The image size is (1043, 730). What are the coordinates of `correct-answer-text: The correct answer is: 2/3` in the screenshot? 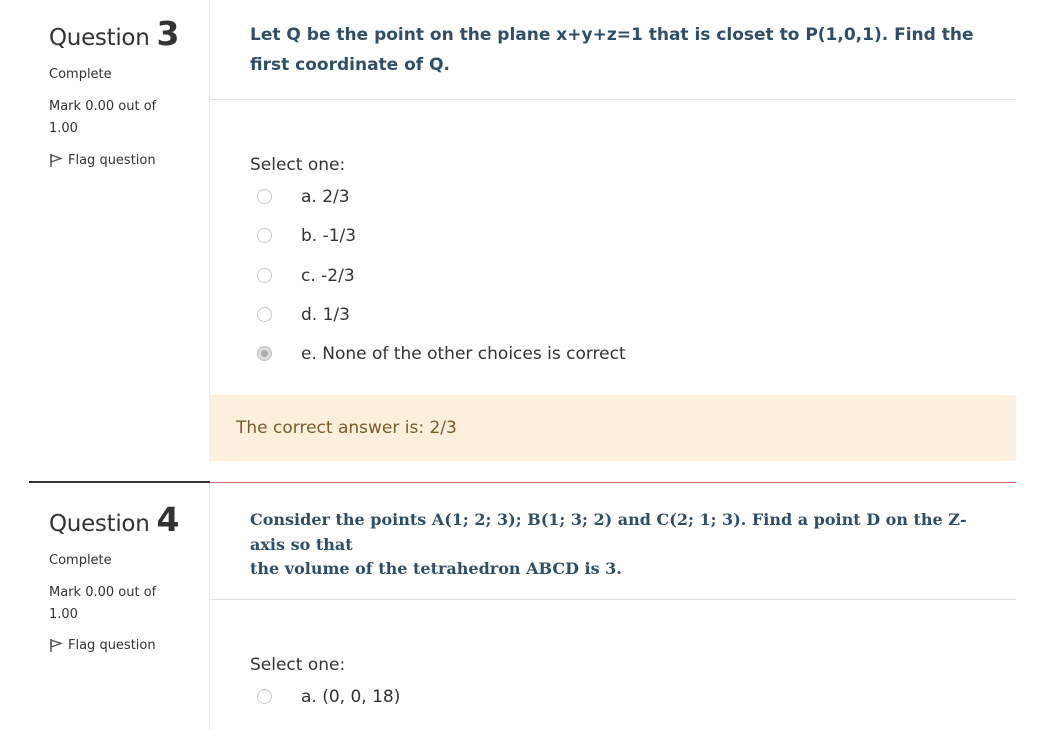 It's located at (346, 428).